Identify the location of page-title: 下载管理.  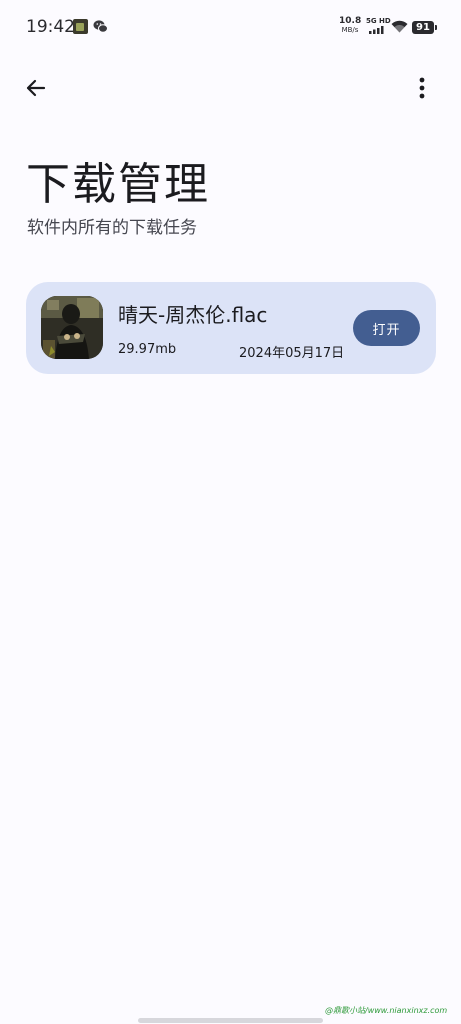
(118, 184).